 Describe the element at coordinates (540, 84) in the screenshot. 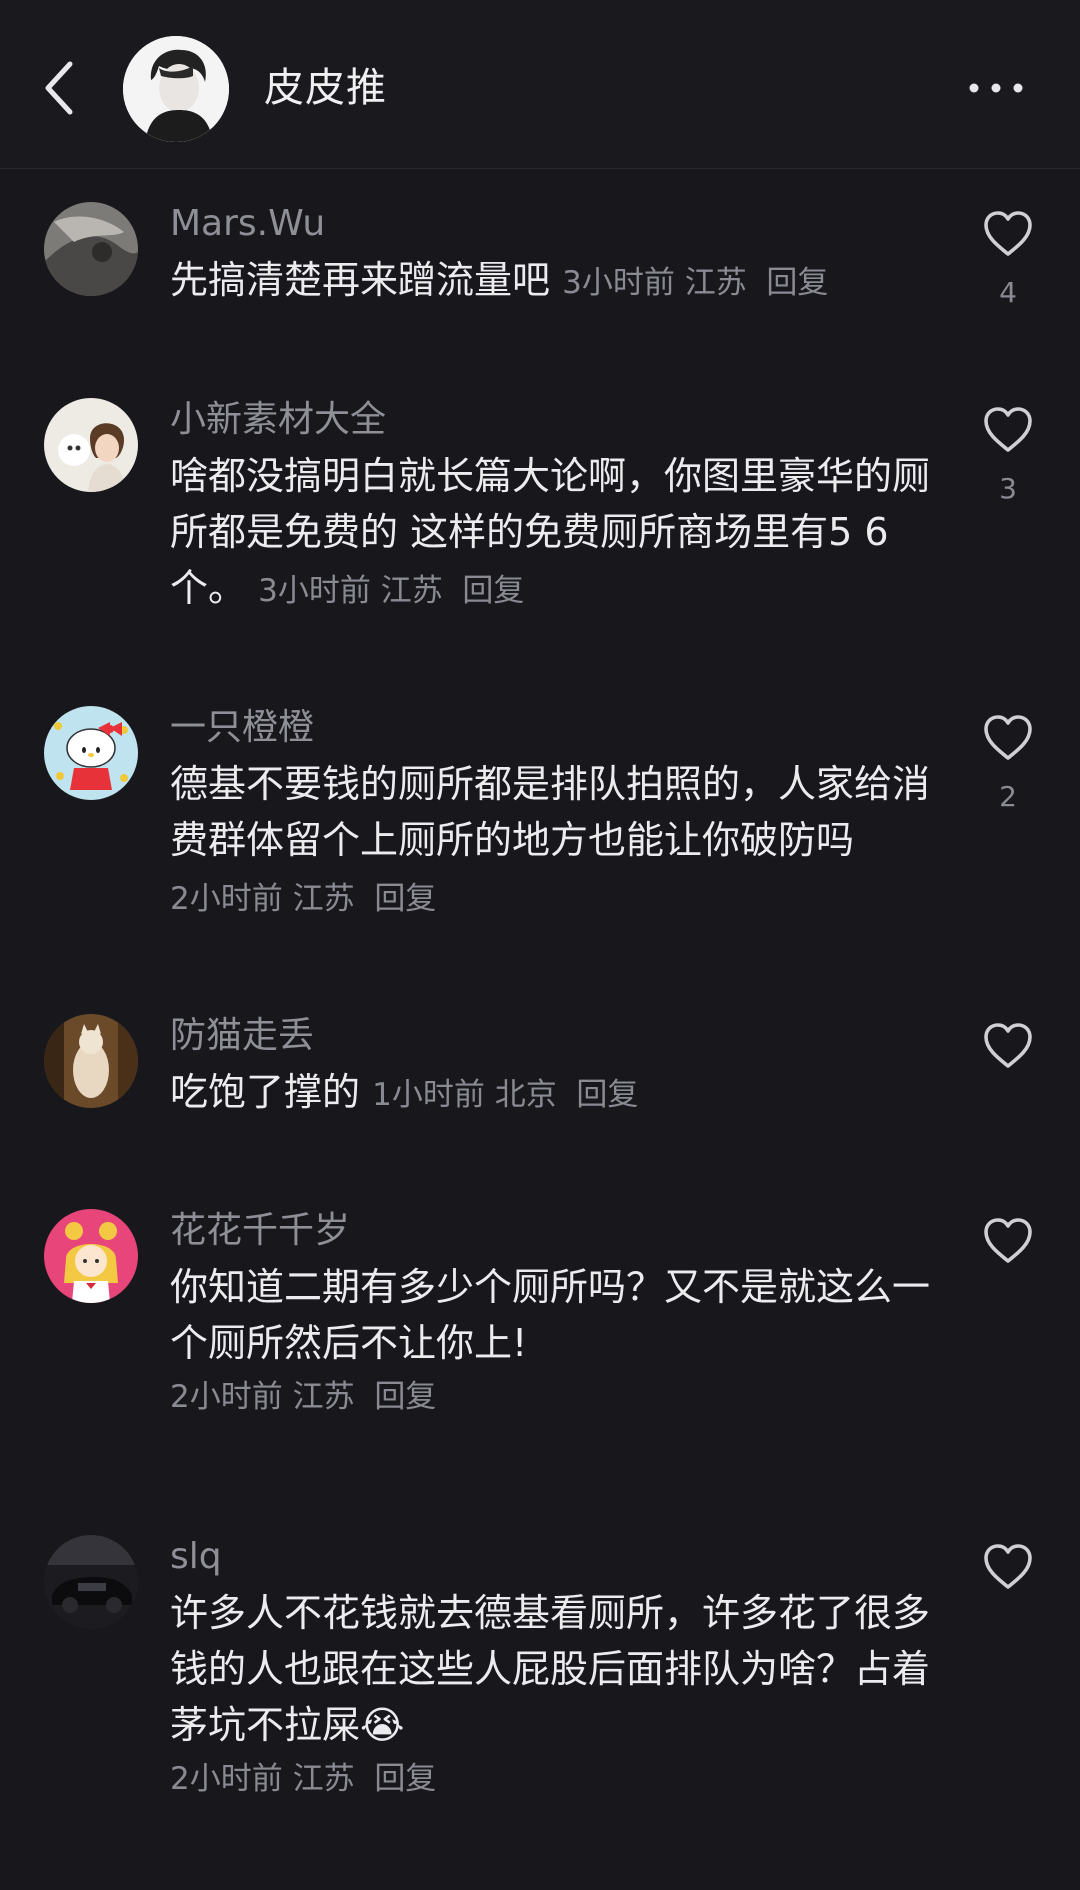

I see `top-bar: 皮皮推` at that location.